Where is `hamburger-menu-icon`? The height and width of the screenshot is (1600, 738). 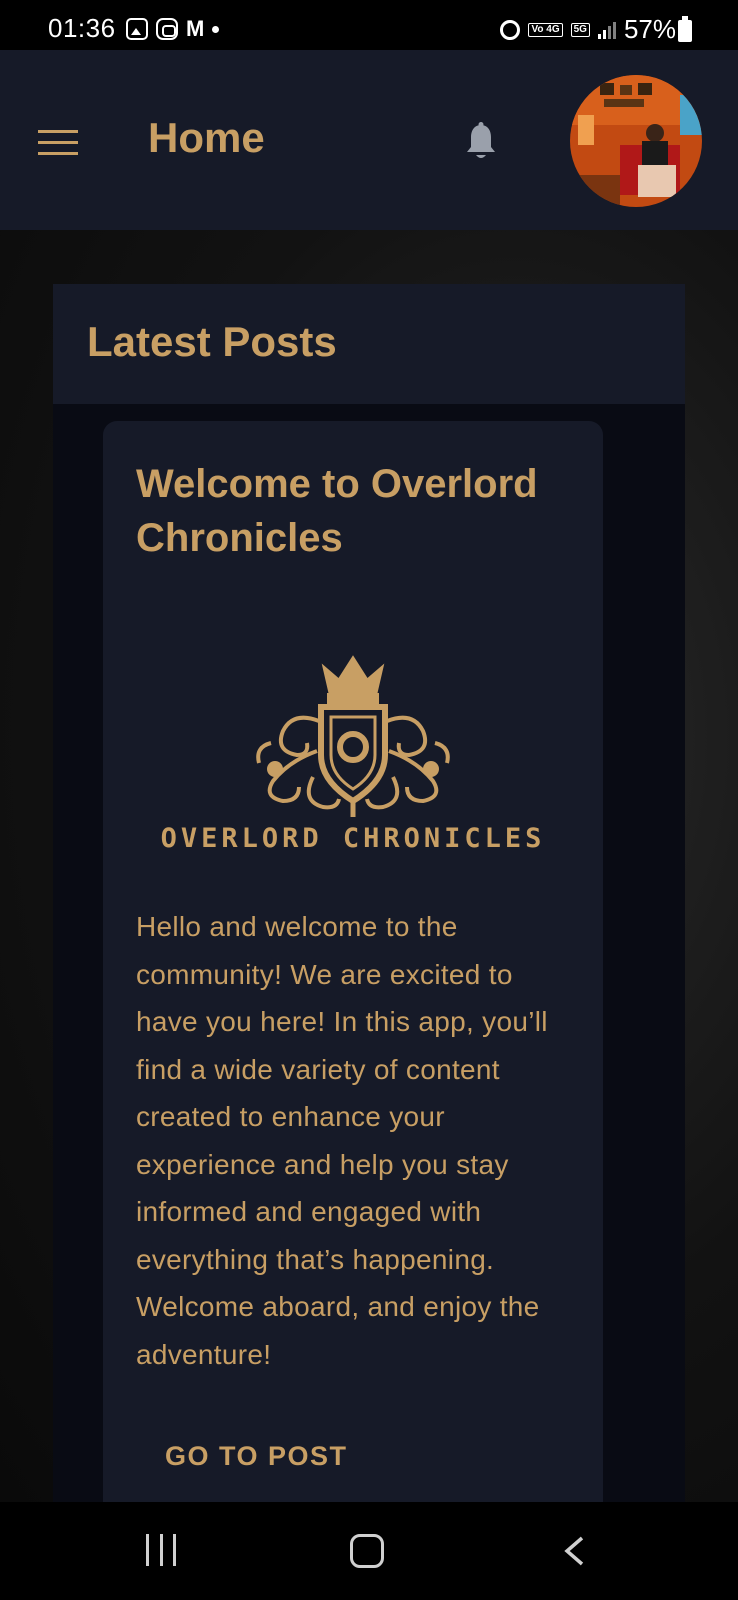 hamburger-menu-icon is located at coordinates (58, 144).